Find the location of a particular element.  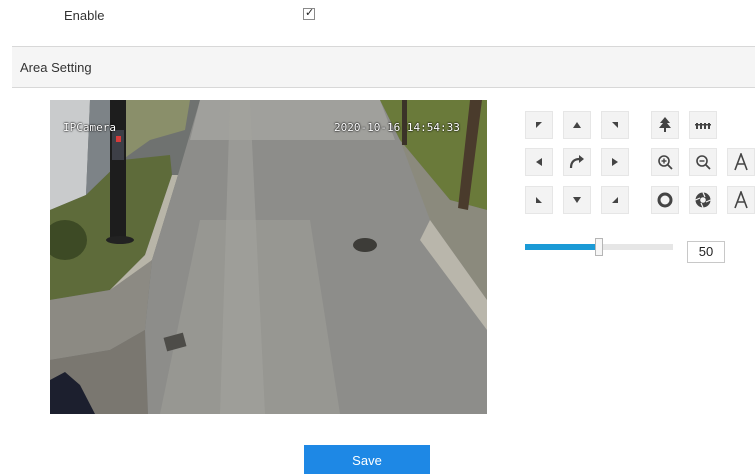

speed-slider-handle is located at coordinates (599, 247).